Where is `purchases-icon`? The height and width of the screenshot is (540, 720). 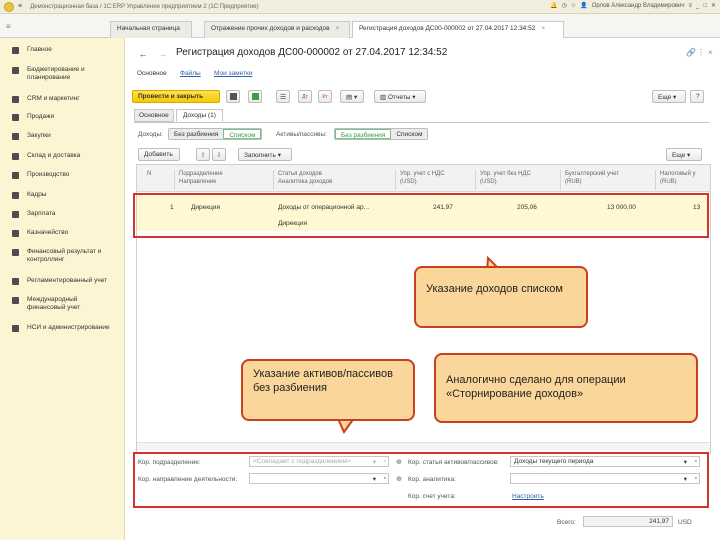 purchases-icon is located at coordinates (15, 136).